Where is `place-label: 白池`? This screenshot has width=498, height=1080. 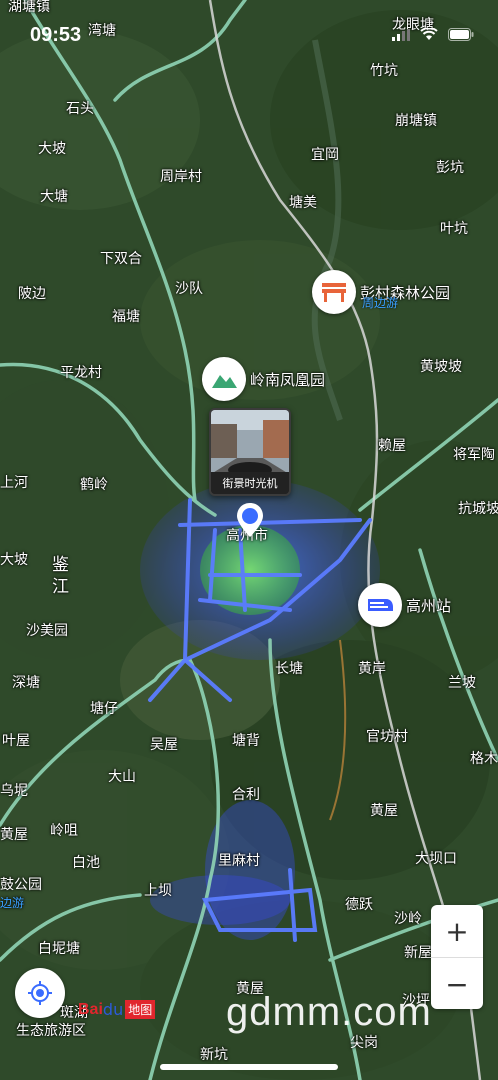
place-label: 白池 is located at coordinates (86, 863).